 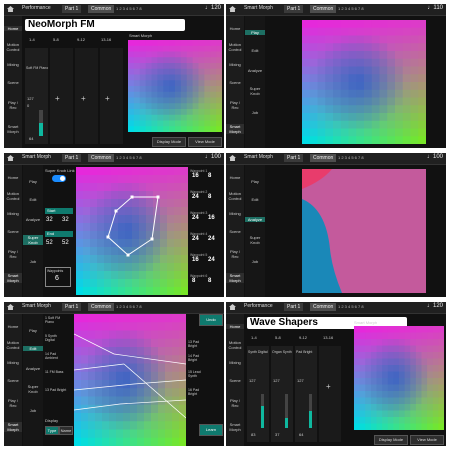 I want to click on waypoint-item: Waypoint 2 24 8, so click(x=205, y=196).